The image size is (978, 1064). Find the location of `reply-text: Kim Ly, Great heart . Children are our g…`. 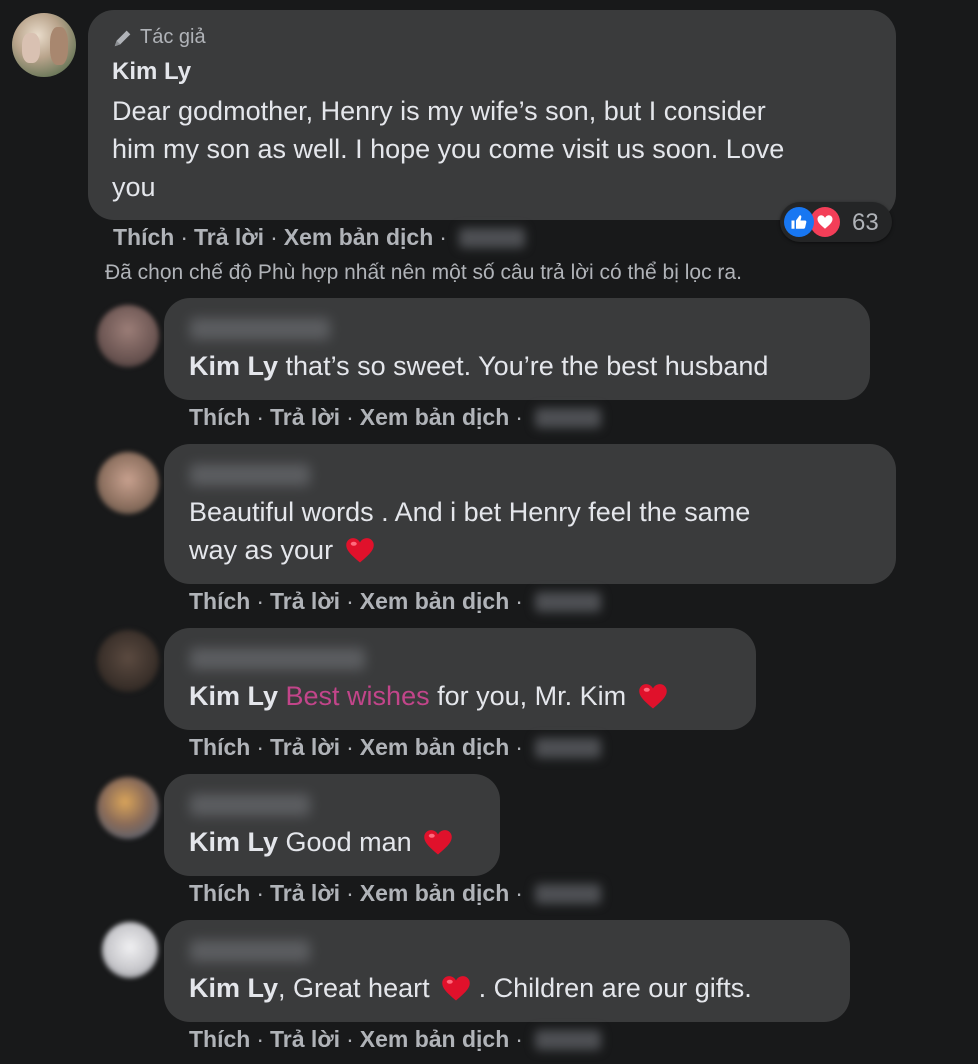

reply-text: Kim Ly, Great heart . Children are our g… is located at coordinates (470, 988).